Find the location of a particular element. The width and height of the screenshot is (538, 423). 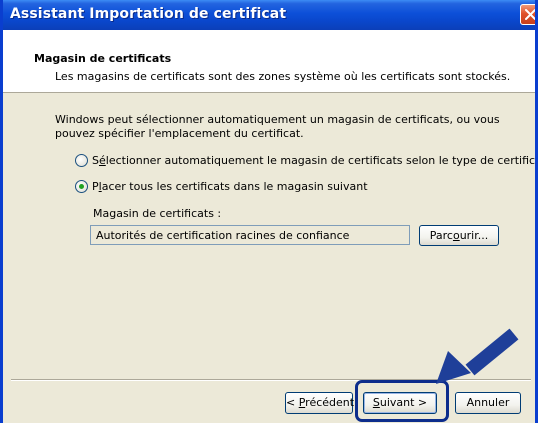

cancel-button: Annuler is located at coordinates (488, 403).